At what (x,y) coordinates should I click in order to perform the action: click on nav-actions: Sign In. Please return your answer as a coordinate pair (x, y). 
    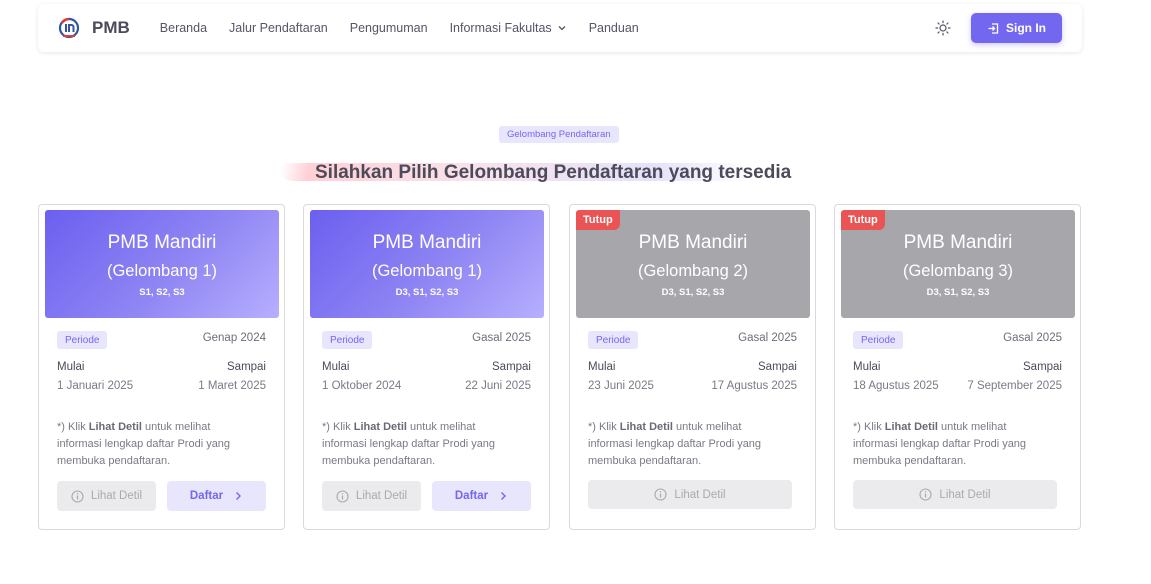
    Looking at the image, I should click on (997, 28).